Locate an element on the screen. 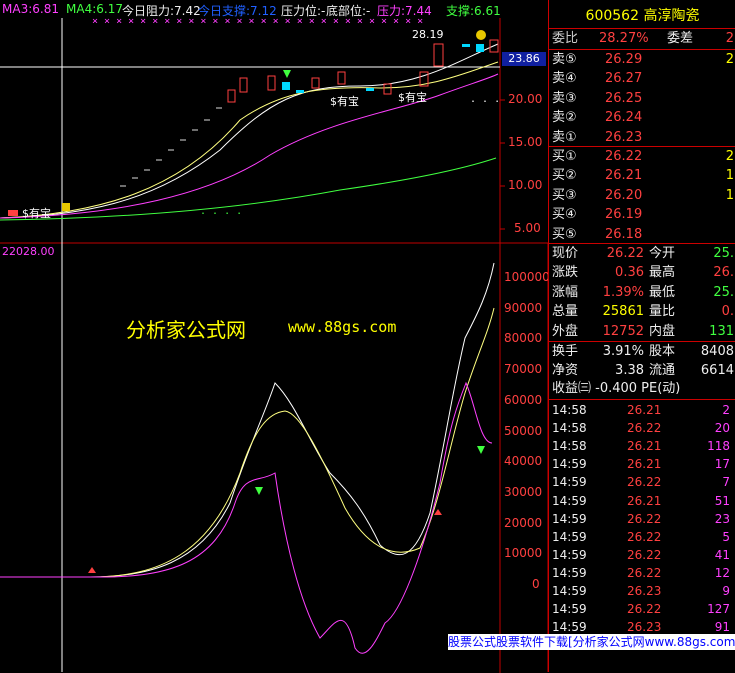  ask-label: 卖② is located at coordinates (564, 118).